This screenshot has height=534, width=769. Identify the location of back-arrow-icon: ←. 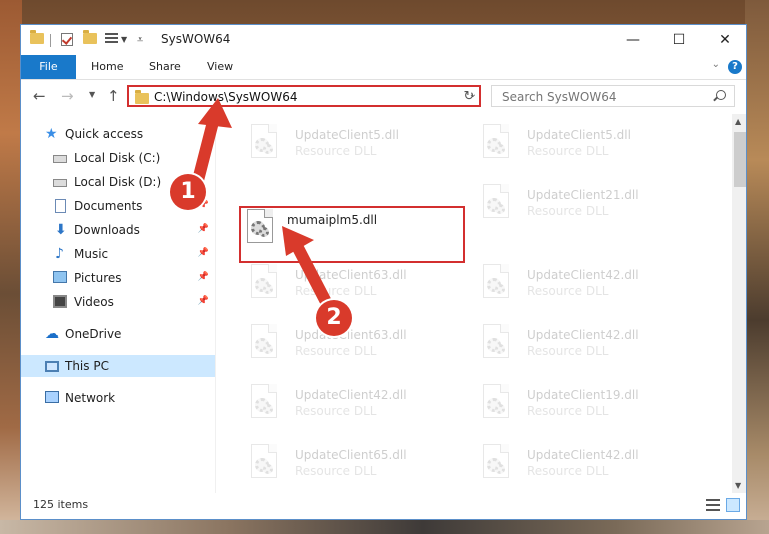
(39, 96).